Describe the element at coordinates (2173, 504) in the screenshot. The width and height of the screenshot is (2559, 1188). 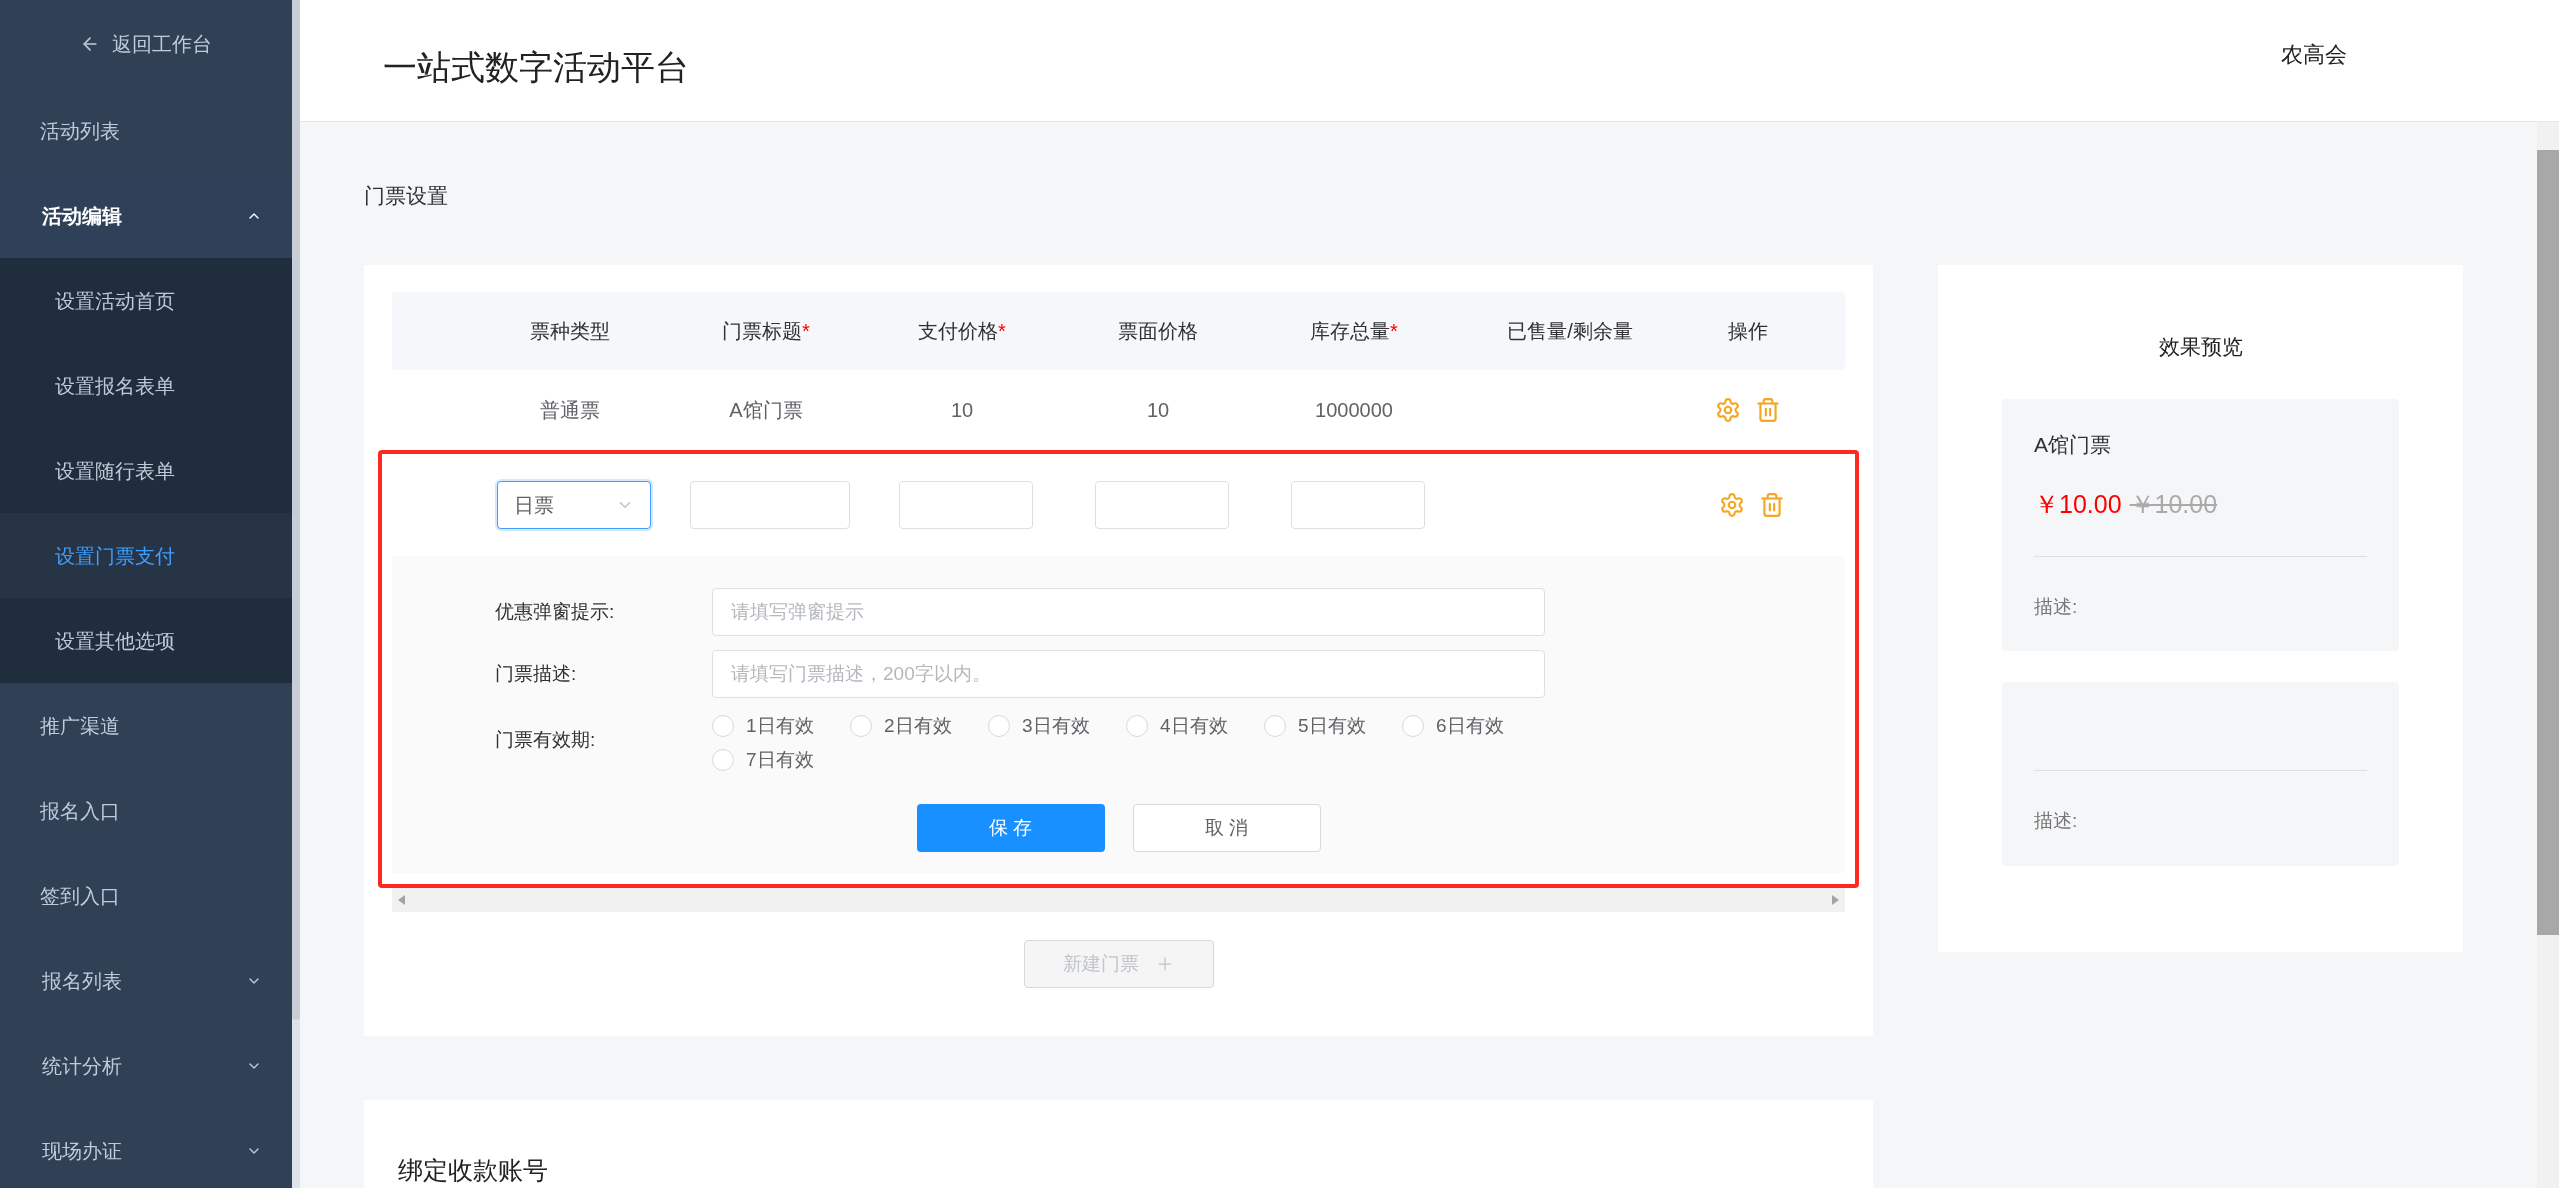
I see `original-price: ￥10.00` at that location.